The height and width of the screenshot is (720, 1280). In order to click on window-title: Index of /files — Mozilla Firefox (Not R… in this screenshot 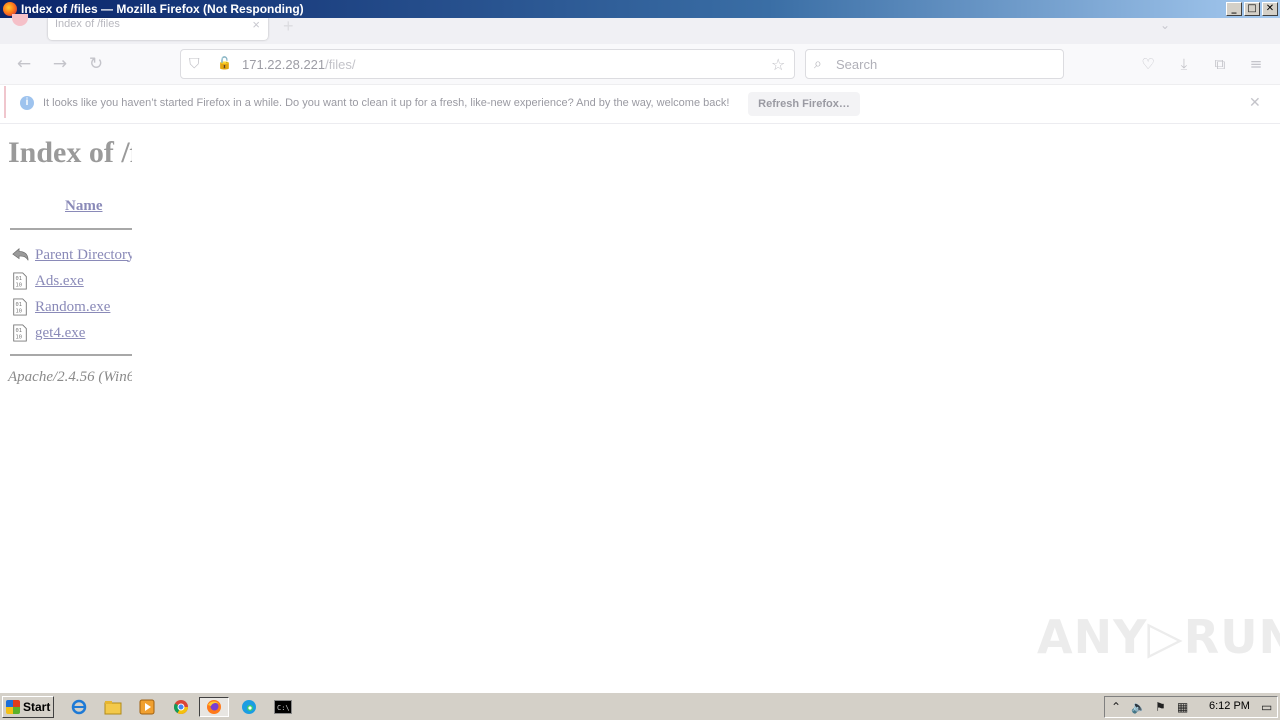, I will do `click(162, 9)`.